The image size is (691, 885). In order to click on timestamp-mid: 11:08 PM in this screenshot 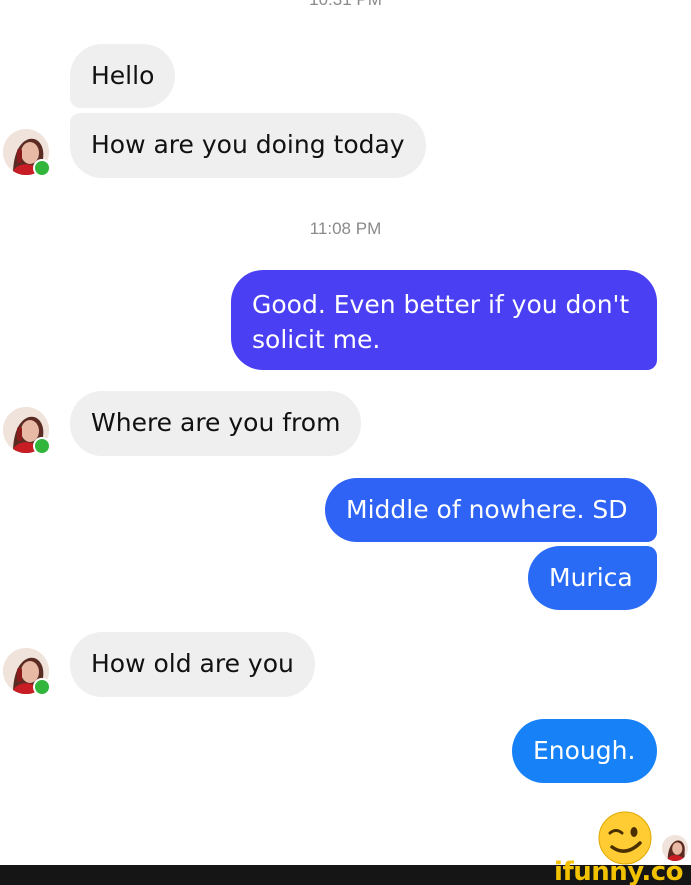, I will do `click(345, 228)`.